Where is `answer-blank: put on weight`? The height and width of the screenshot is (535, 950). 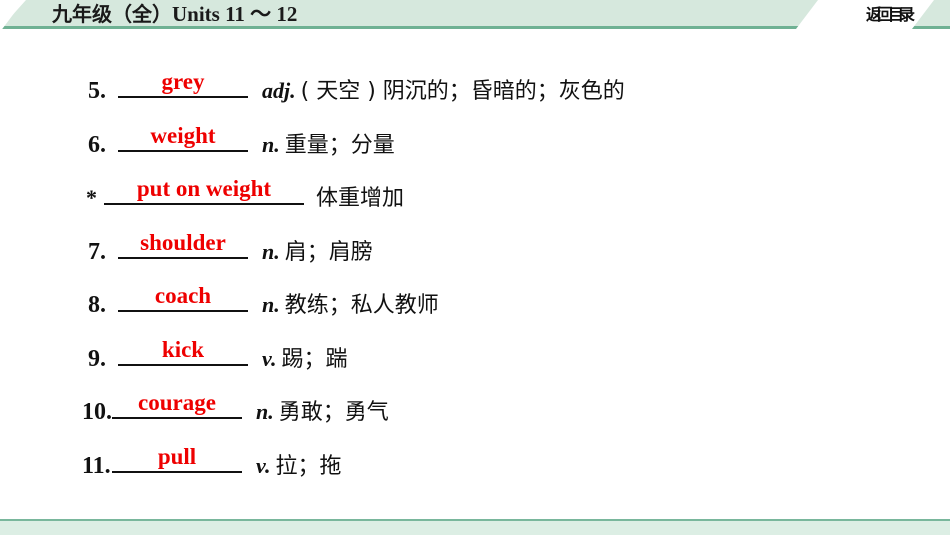
answer-blank: put on weight is located at coordinates (204, 190).